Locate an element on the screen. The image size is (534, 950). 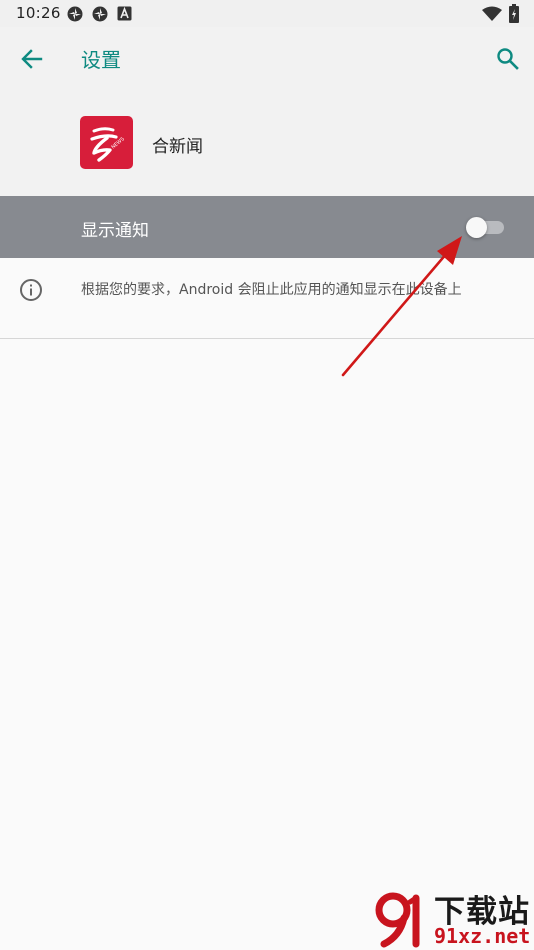
watermark-logo-icon is located at coordinates (397, 920).